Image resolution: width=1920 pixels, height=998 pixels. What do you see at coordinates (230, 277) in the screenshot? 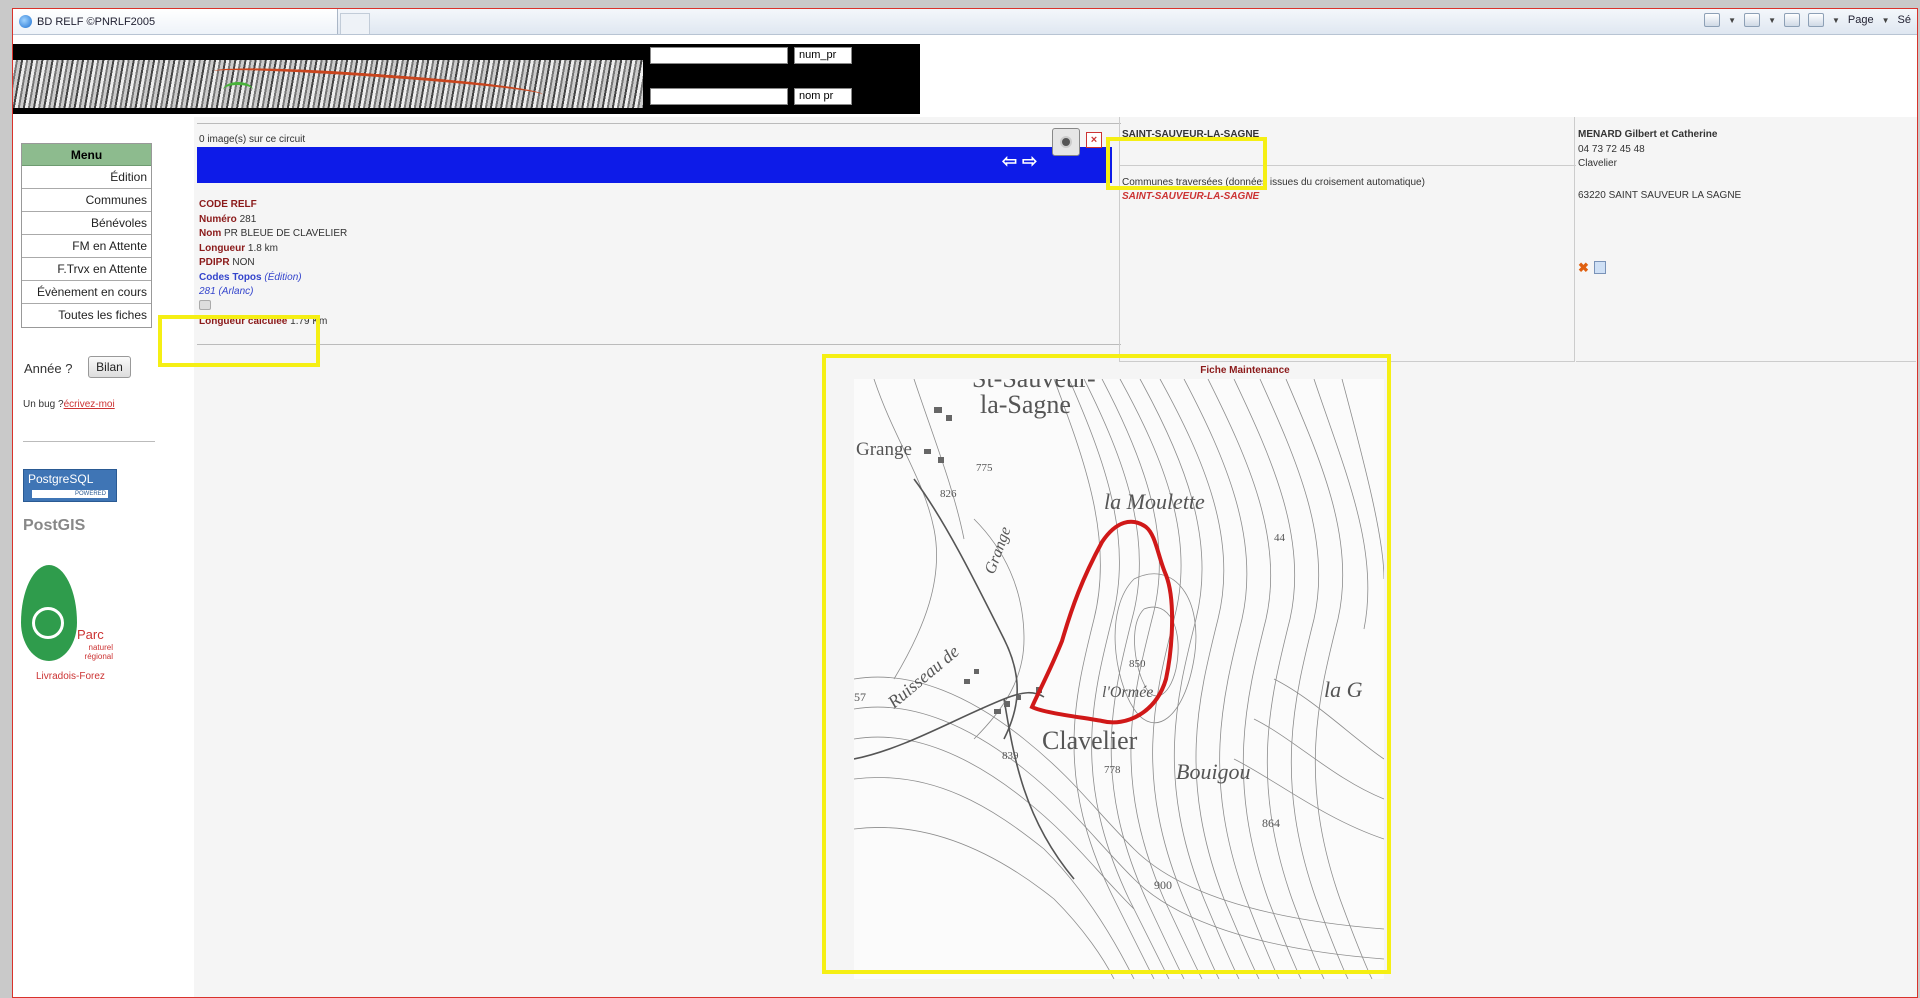
I see `codes-topos-label: Codes Topos` at bounding box center [230, 277].